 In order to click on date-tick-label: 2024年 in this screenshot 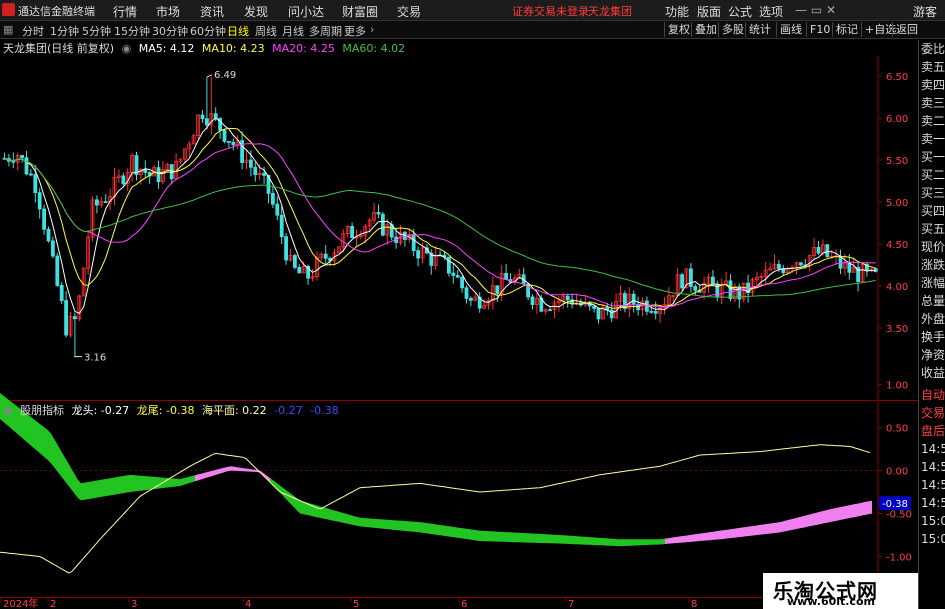, I will do `click(20, 603)`.